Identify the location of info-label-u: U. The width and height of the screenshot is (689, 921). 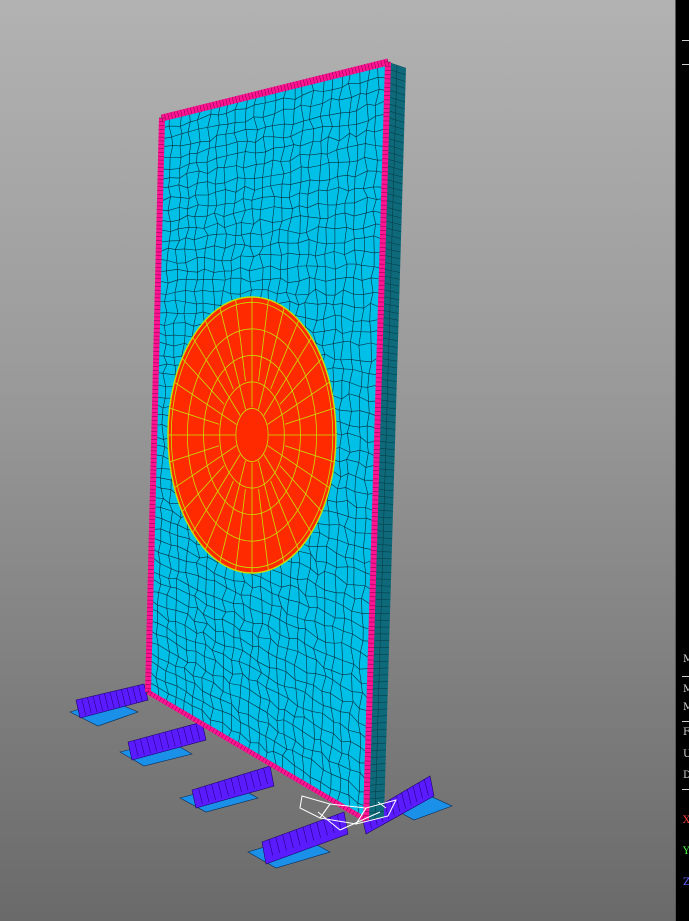
(686, 755).